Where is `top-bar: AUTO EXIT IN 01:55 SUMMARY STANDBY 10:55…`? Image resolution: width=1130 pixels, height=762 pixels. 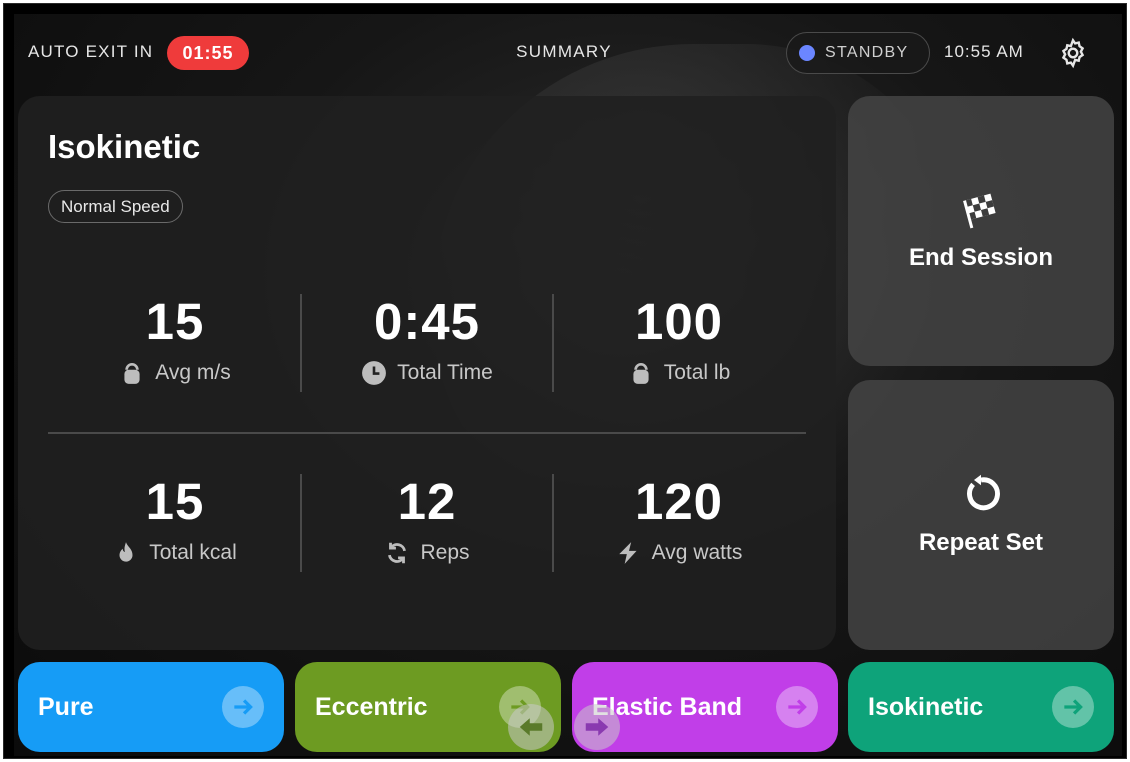 top-bar: AUTO EXIT IN 01:55 SUMMARY STANDBY 10:55… is located at coordinates (568, 53).